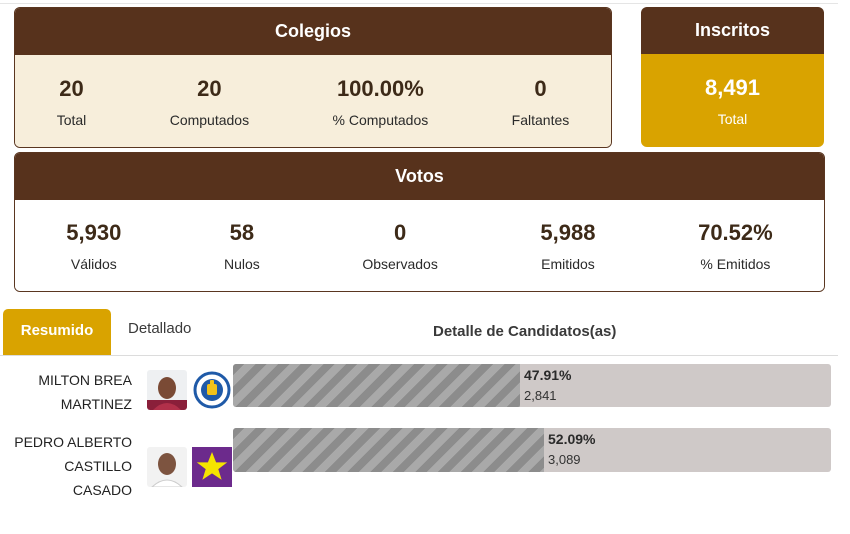 The width and height of the screenshot is (850, 534). What do you see at coordinates (567, 246) in the screenshot?
I see `votos-stat-emitidos: 5,988 Emitidos` at bounding box center [567, 246].